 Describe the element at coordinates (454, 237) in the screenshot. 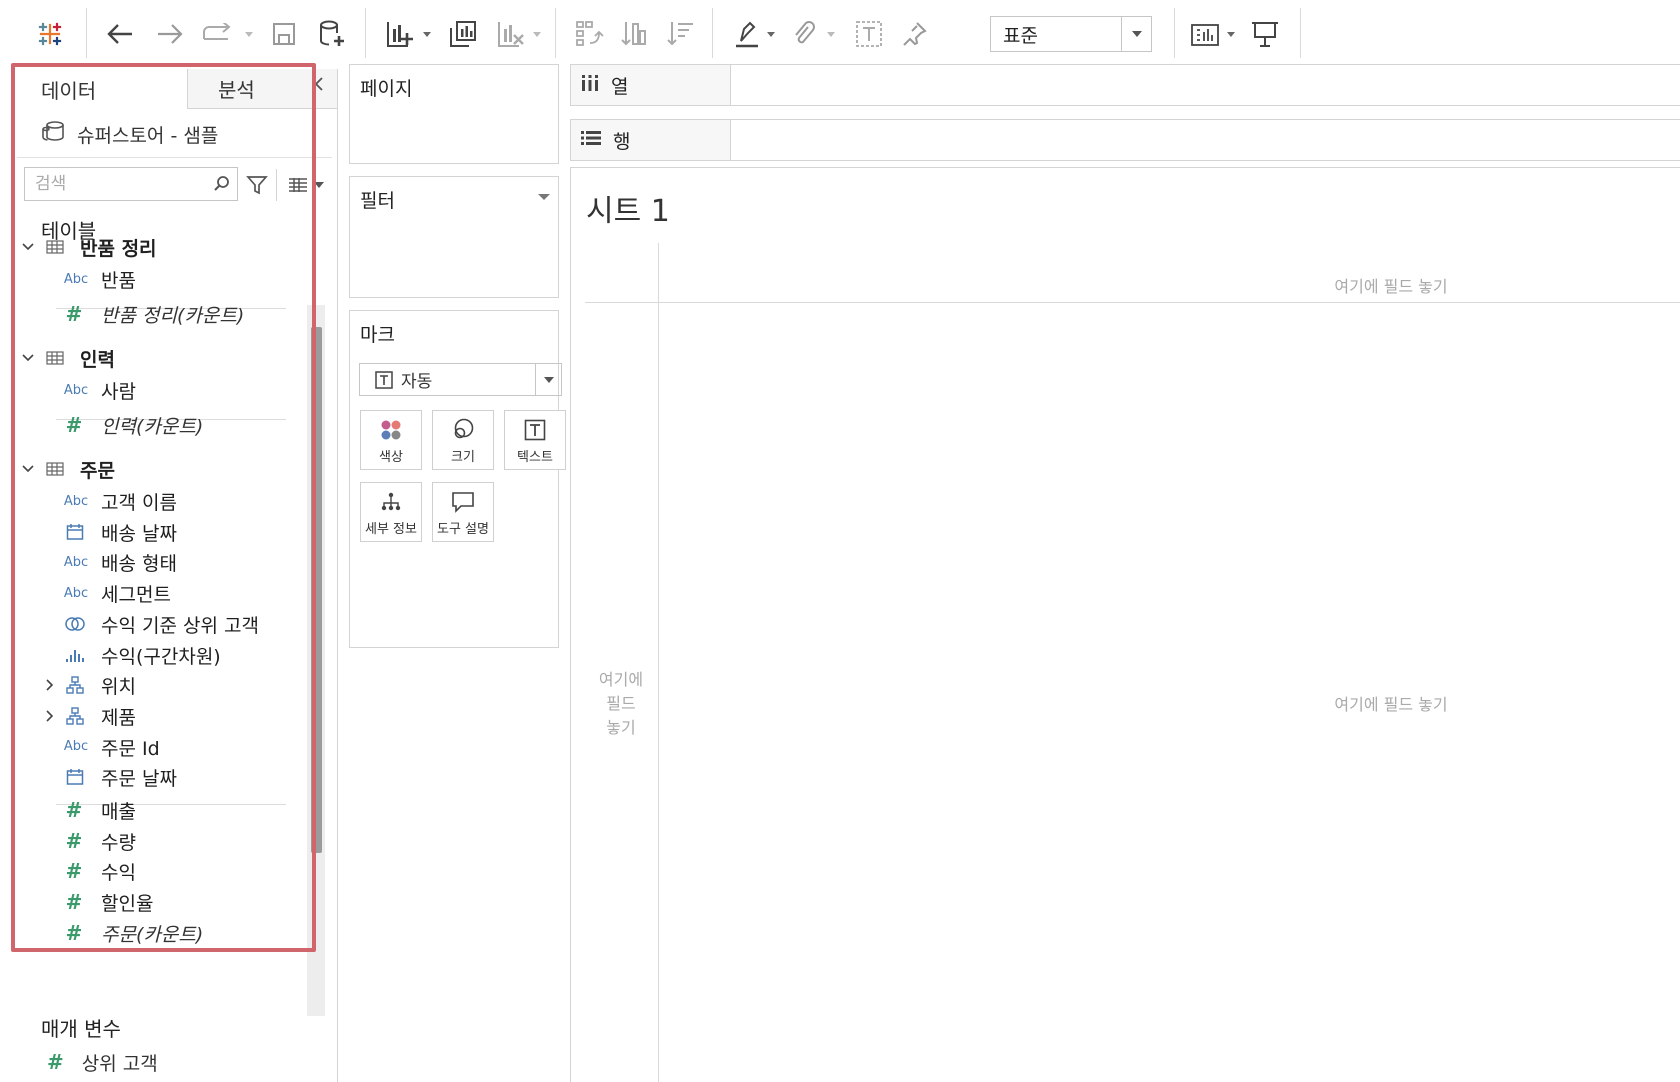

I see `filters-card: 필터` at that location.